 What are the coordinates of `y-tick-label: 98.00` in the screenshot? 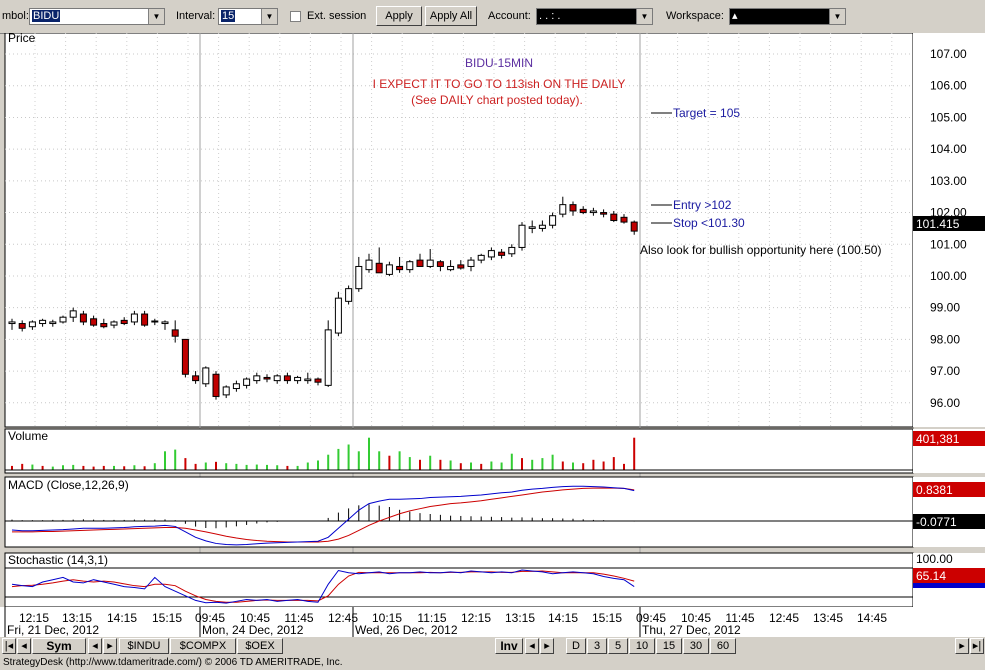 It's located at (945, 339).